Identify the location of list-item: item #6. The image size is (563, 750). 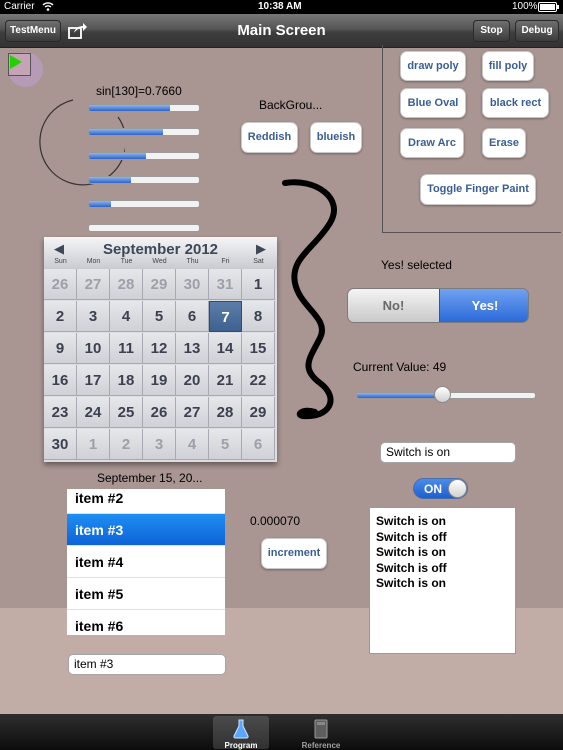
(146, 622).